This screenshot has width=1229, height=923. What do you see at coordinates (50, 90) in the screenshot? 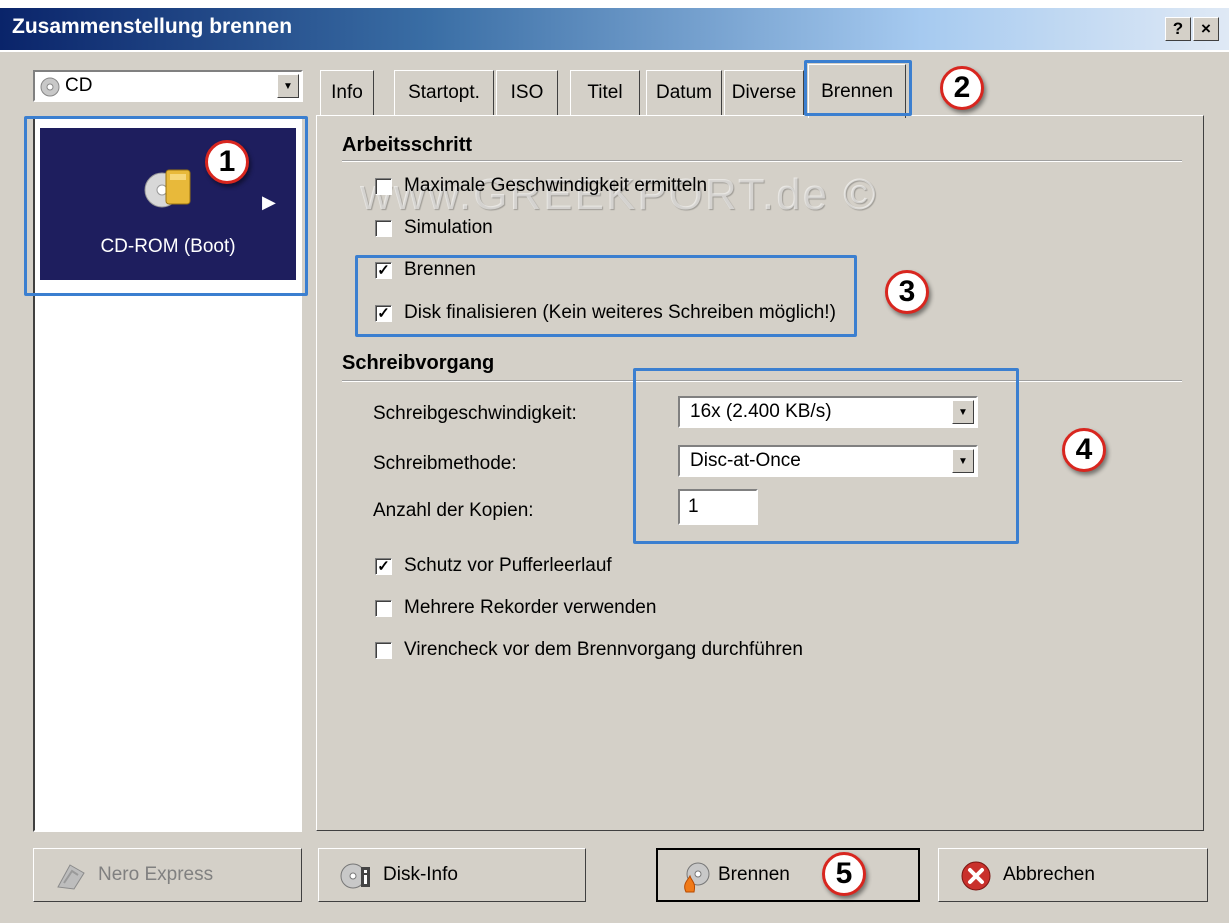
I see `cd-icon` at bounding box center [50, 90].